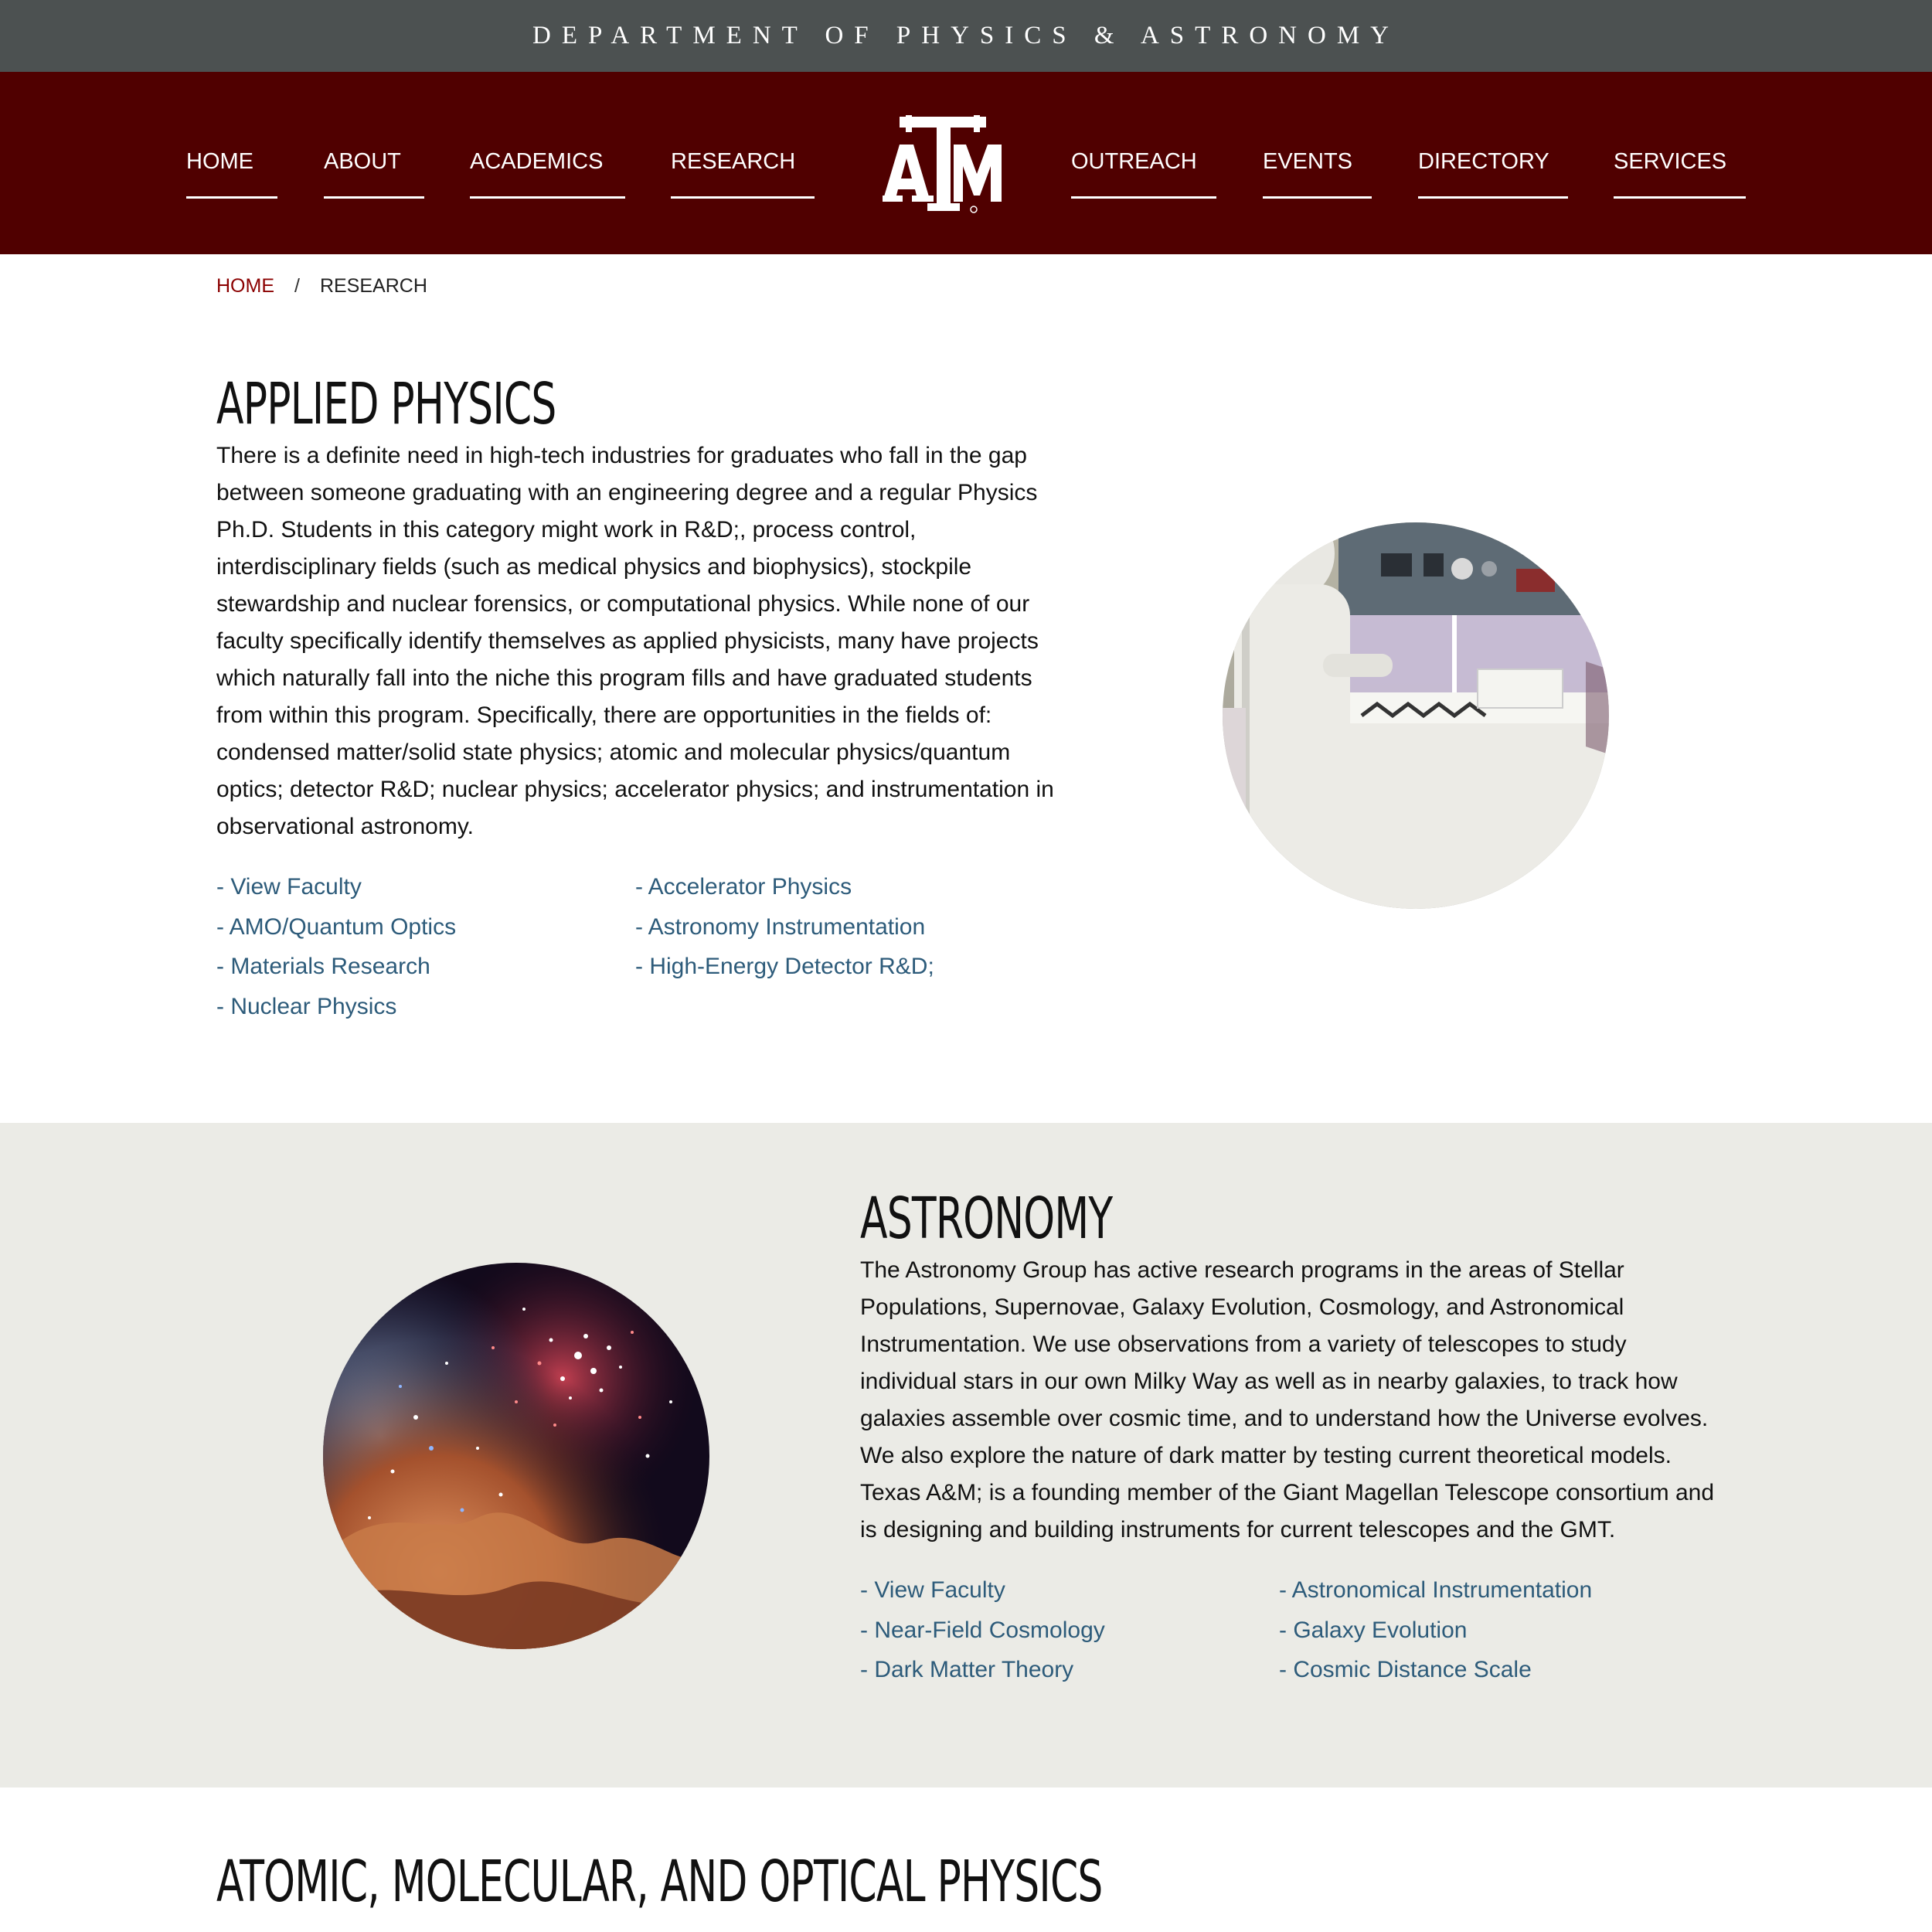 The height and width of the screenshot is (1932, 1932). Describe the element at coordinates (1143, 174) in the screenshot. I see `nav-outreach: OUTREACH` at that location.